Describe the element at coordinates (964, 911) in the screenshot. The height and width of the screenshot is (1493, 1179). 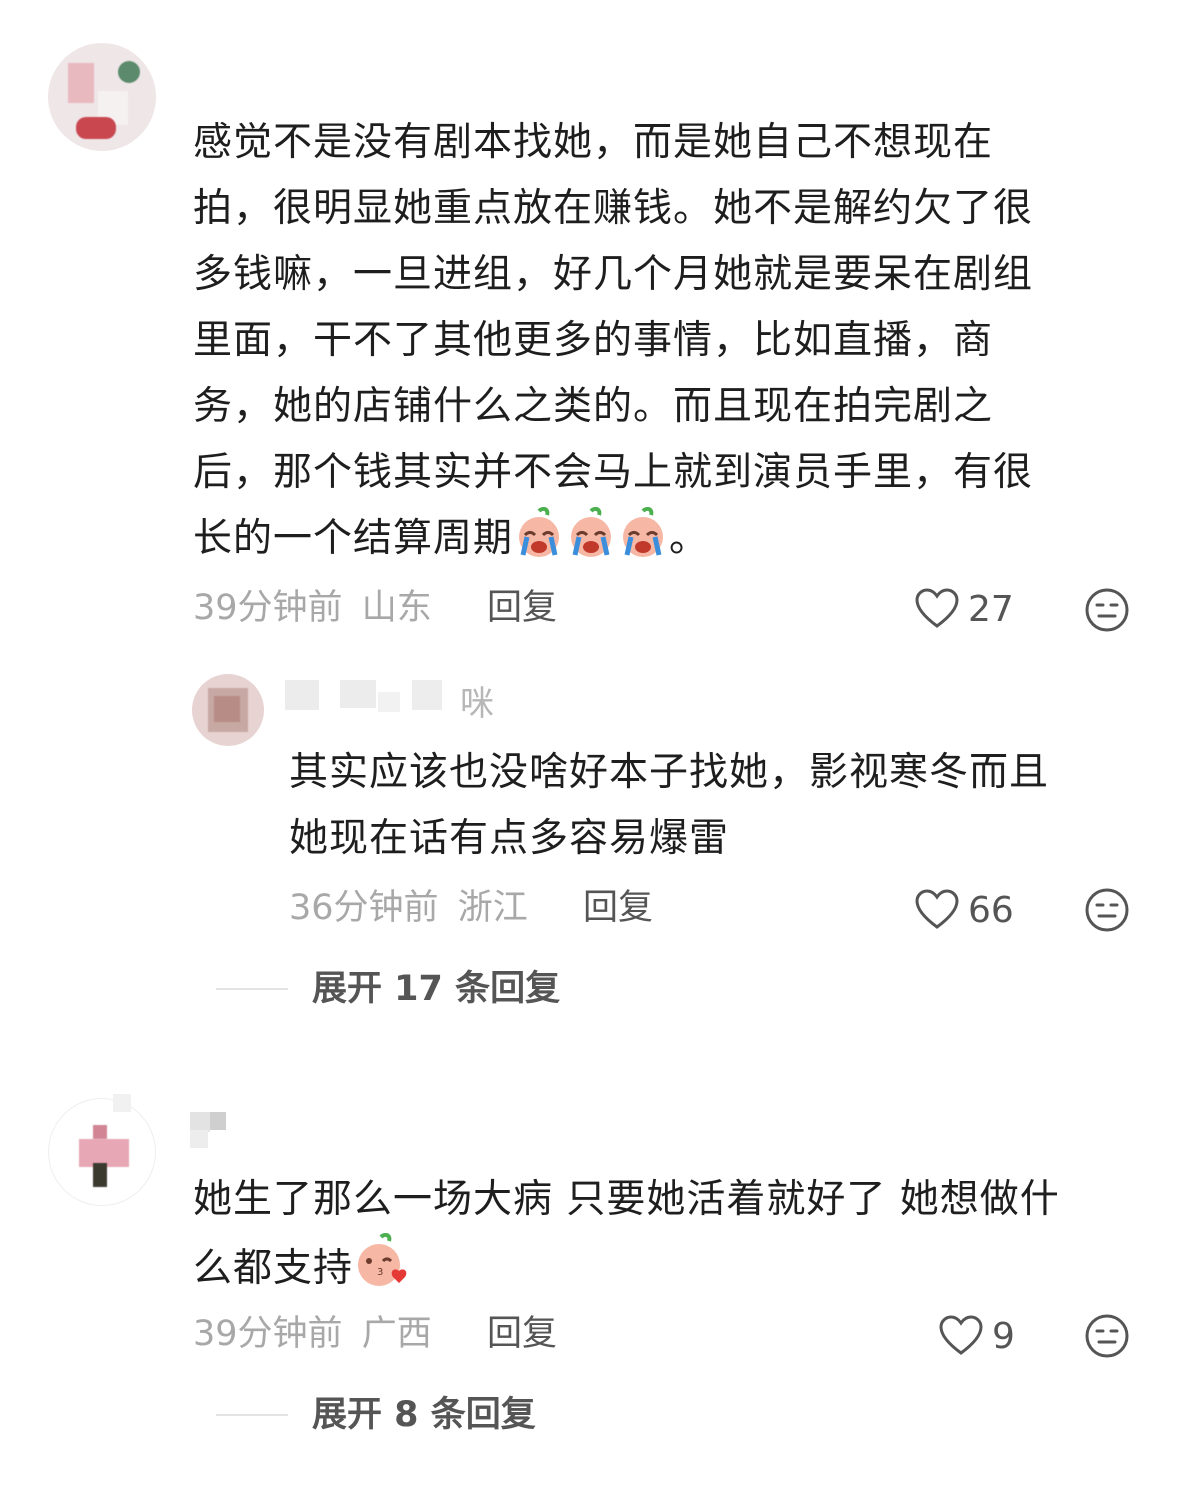
I see `like-button: 66` at that location.